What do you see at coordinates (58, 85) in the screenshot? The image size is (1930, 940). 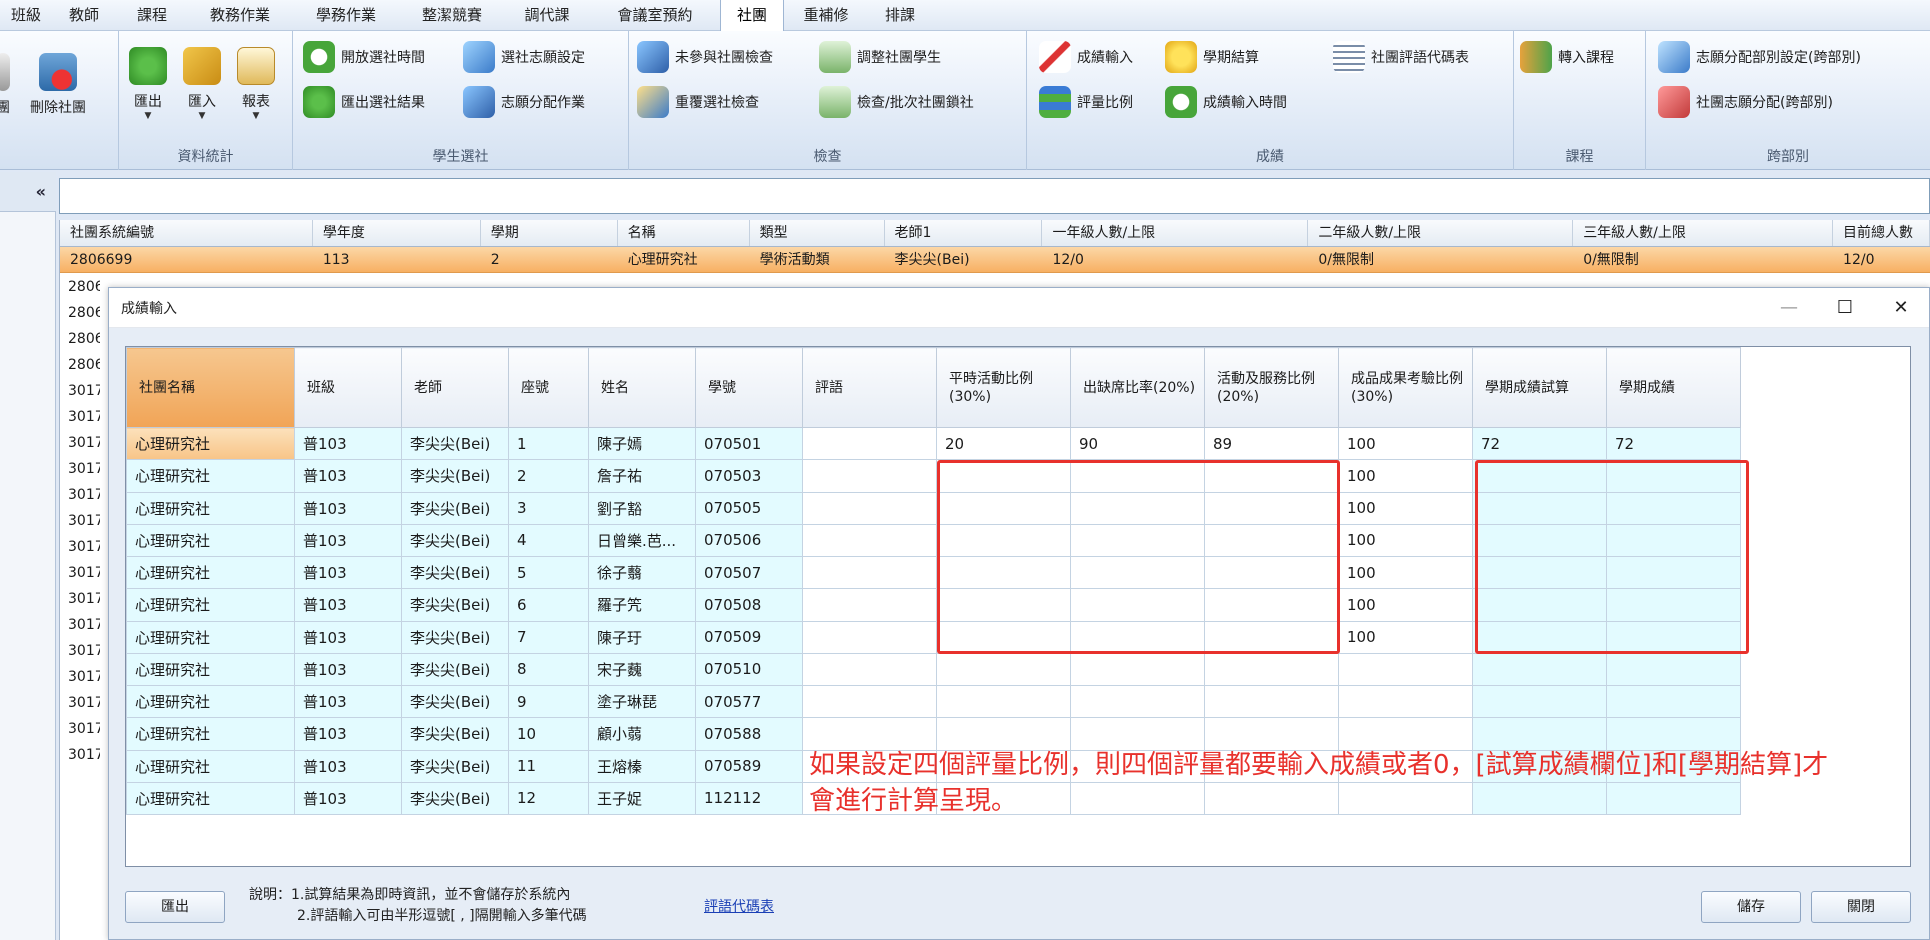 I see `delete-club-button: 刪除社團` at bounding box center [58, 85].